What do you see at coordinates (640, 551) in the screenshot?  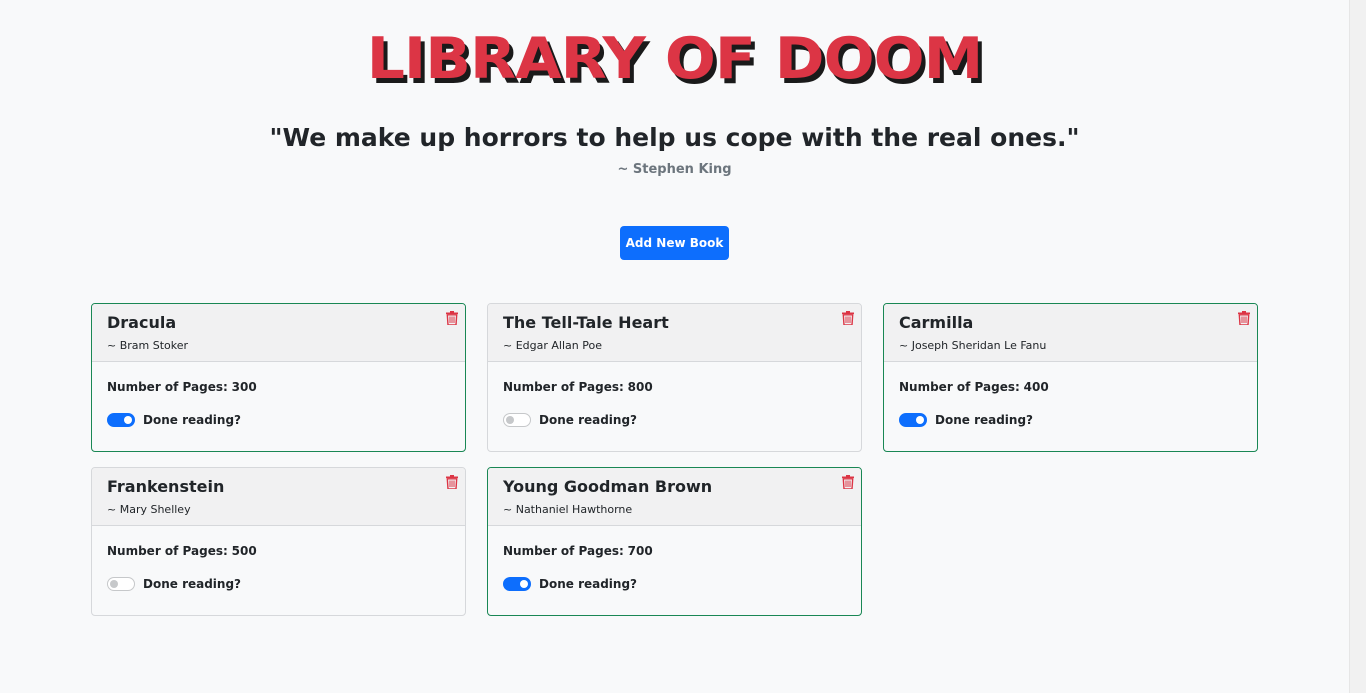 I see `pages-value: 700` at bounding box center [640, 551].